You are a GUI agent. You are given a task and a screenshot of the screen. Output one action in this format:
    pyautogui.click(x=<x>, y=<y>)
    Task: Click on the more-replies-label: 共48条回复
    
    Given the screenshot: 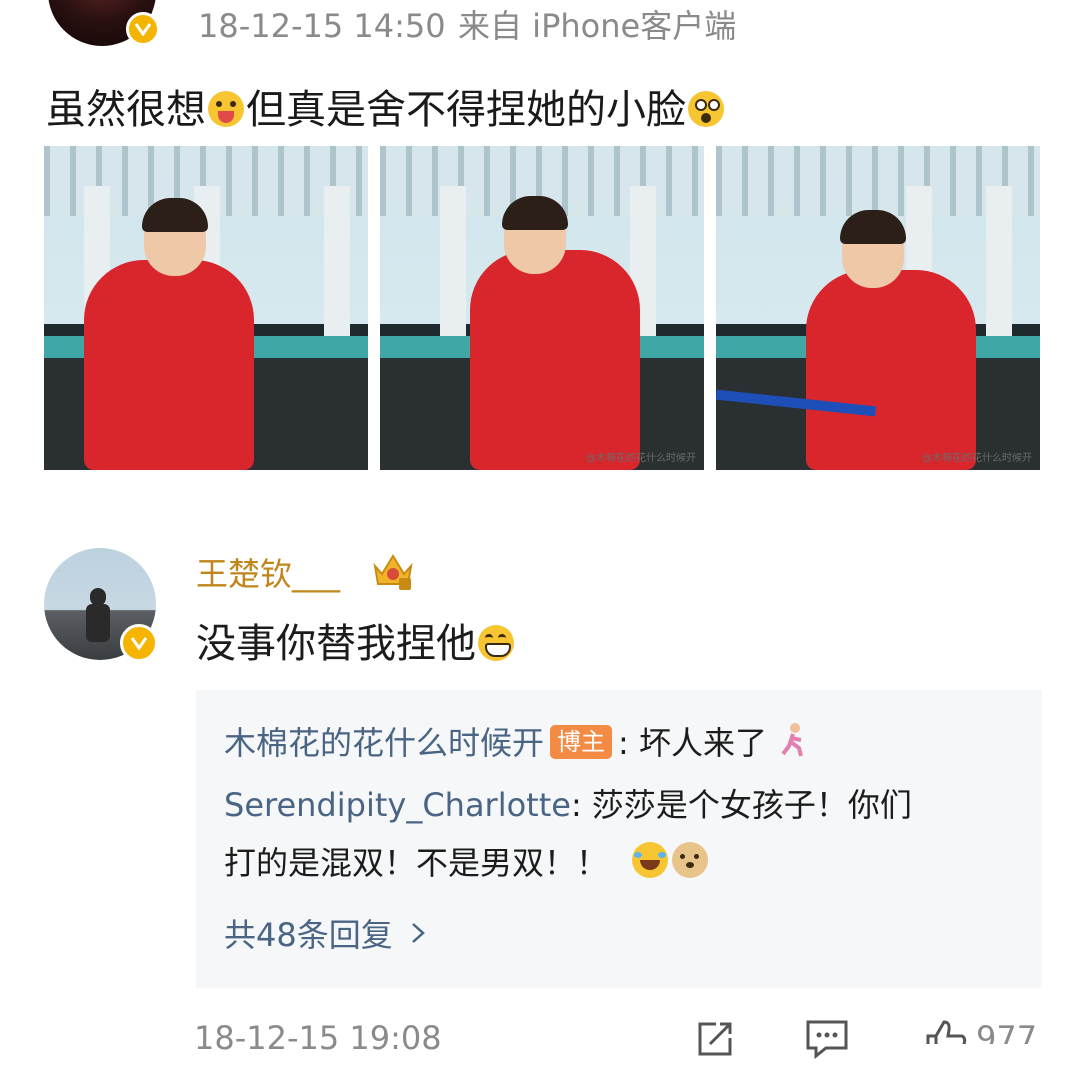 What is the action you would take?
    pyautogui.click(x=308, y=935)
    